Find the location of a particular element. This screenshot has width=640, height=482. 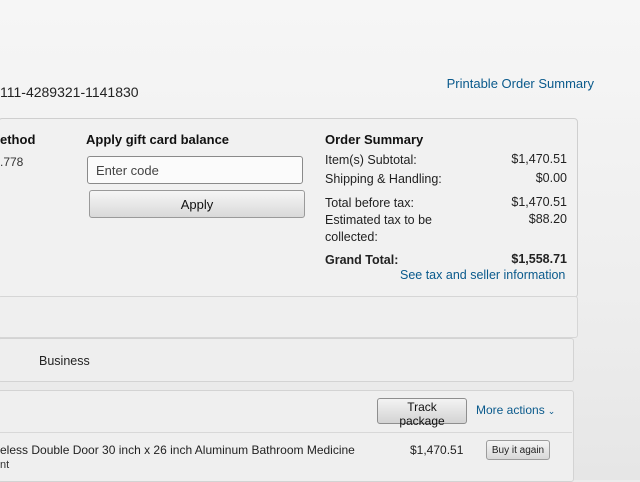

gift-card-code-input is located at coordinates (195, 170).